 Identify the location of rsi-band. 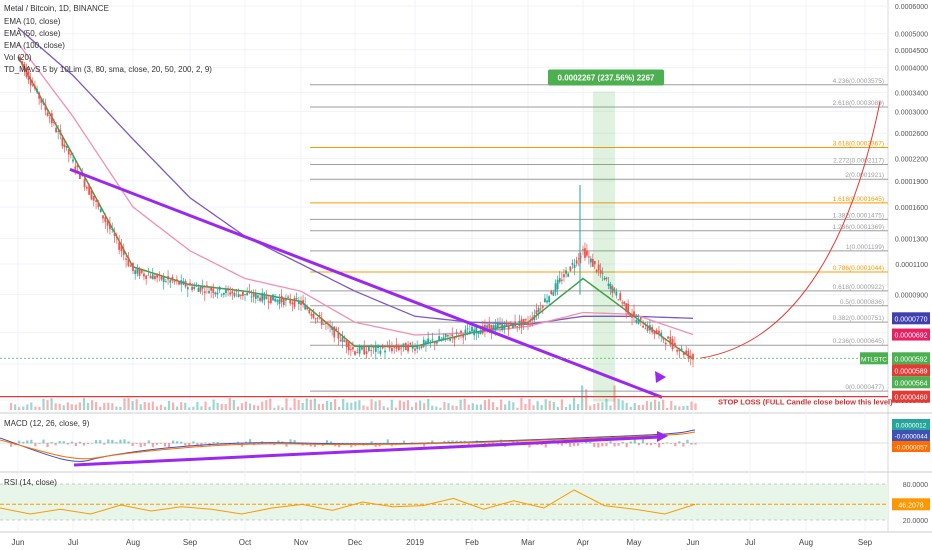
(444, 502).